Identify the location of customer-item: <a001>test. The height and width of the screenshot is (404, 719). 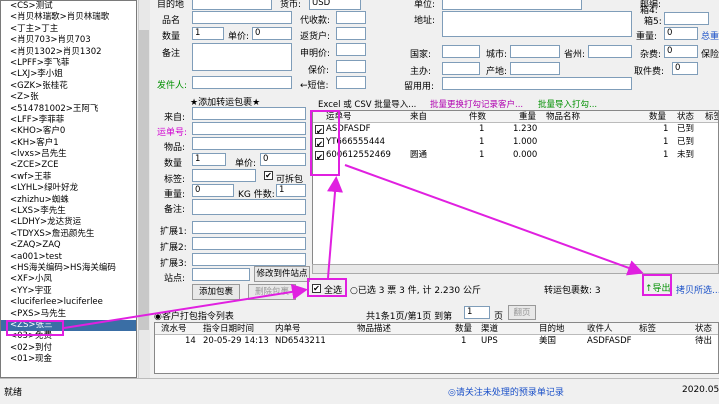
(68, 257).